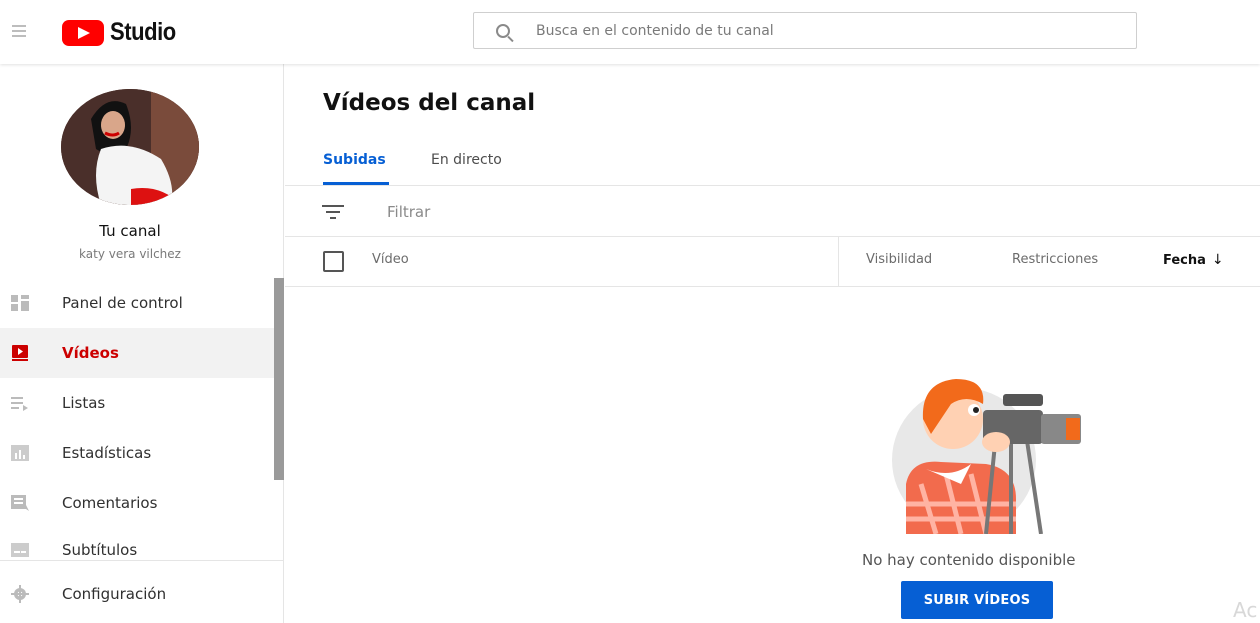  What do you see at coordinates (772, 286) in the screenshot?
I see `header-divider` at bounding box center [772, 286].